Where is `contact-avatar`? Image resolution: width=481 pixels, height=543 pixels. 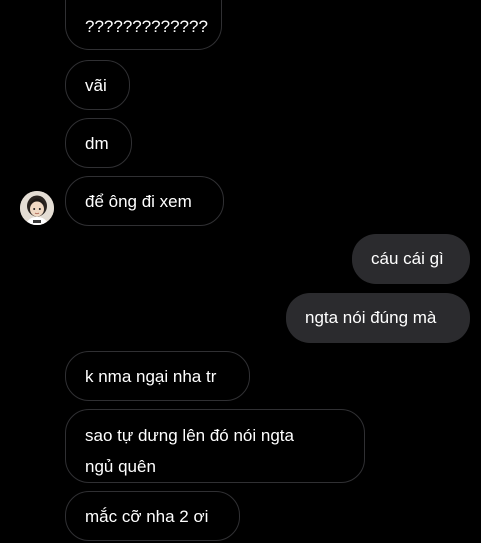 contact-avatar is located at coordinates (37, 208).